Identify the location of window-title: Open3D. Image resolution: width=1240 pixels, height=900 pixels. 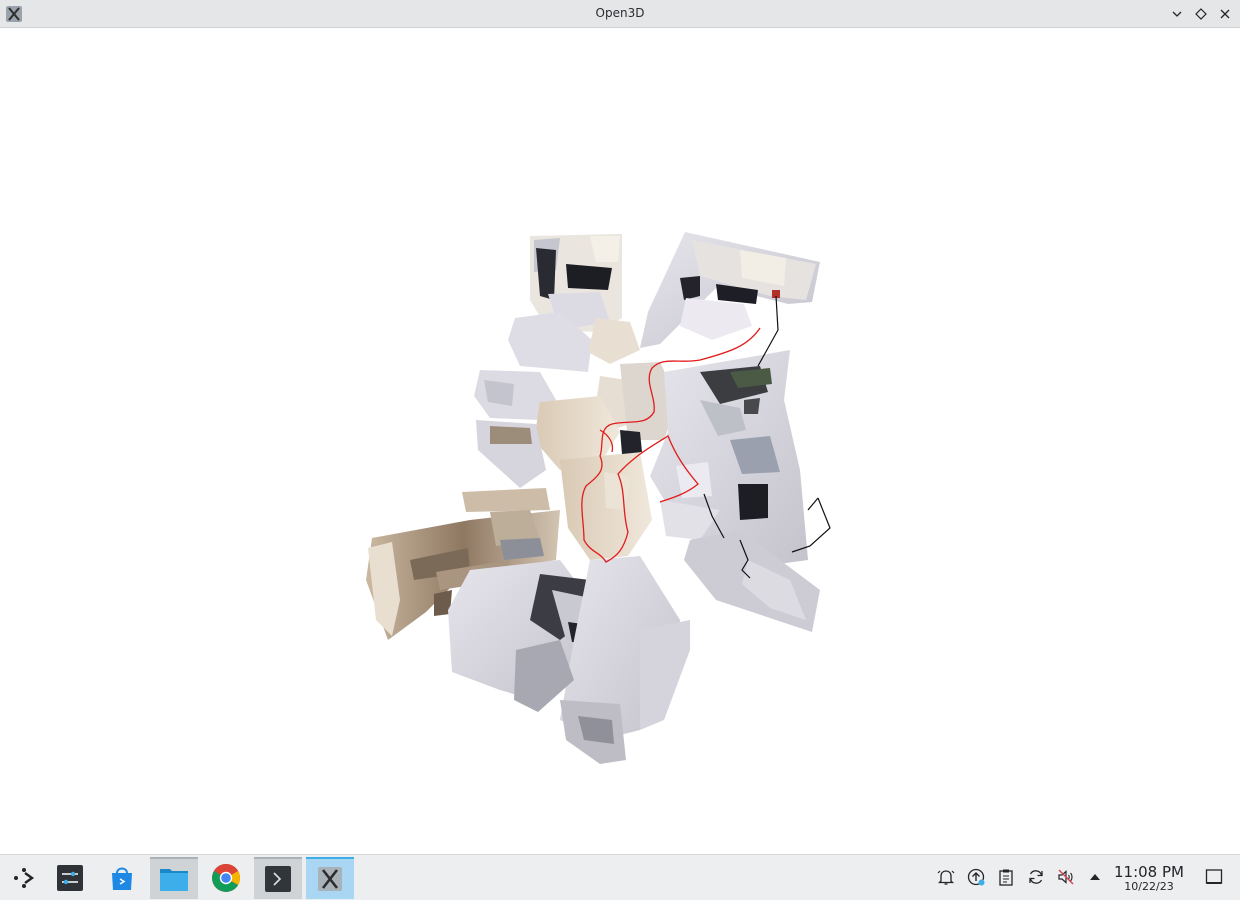
(620, 13).